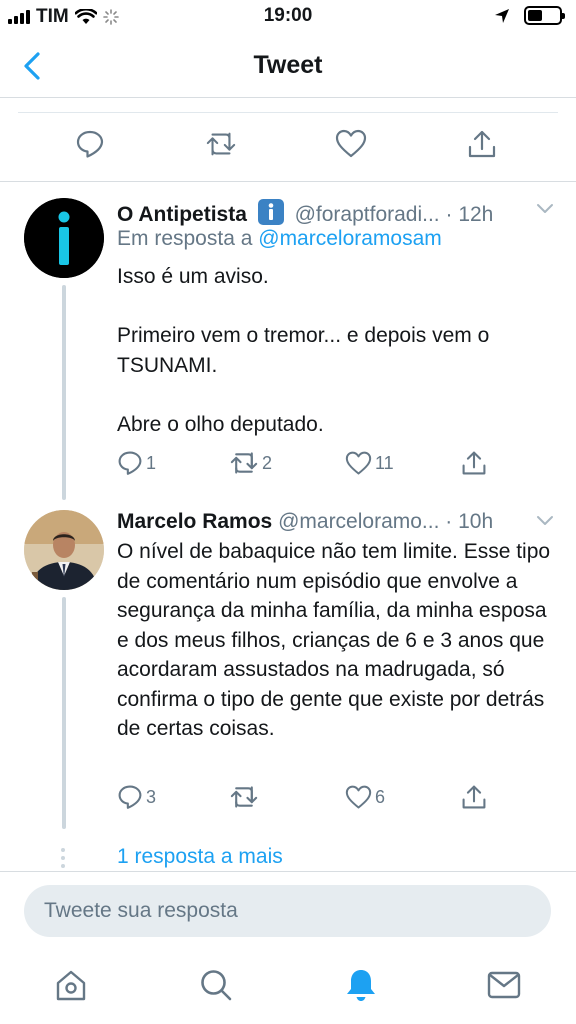 The width and height of the screenshot is (576, 1024). What do you see at coordinates (63, 858) in the screenshot?
I see `thread-dots` at bounding box center [63, 858].